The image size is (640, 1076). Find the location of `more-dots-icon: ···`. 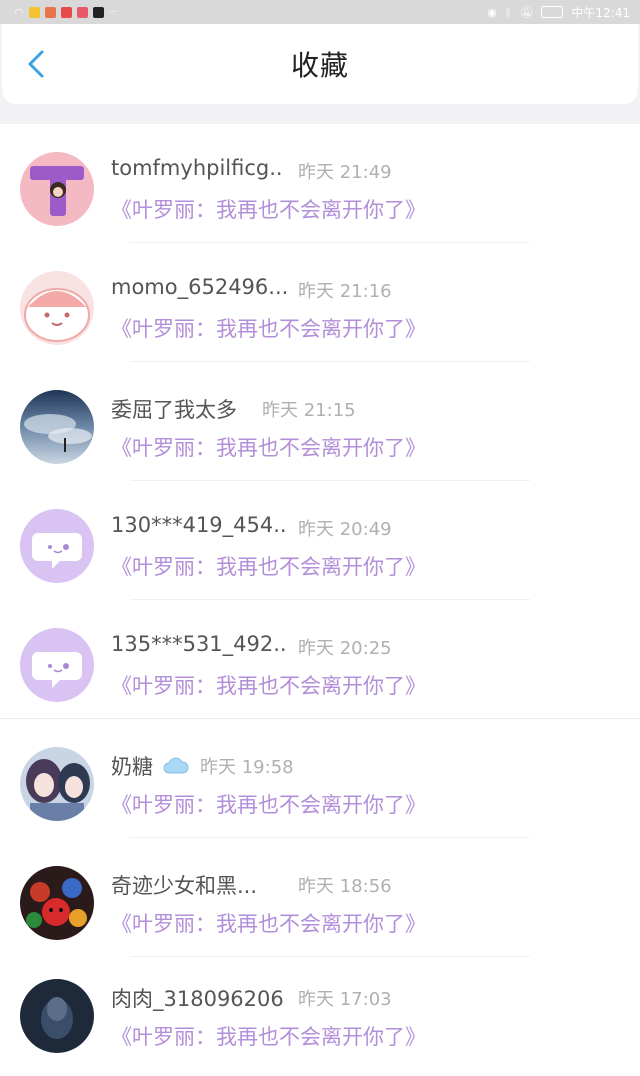

more-dots-icon: ··· is located at coordinates (113, 12).